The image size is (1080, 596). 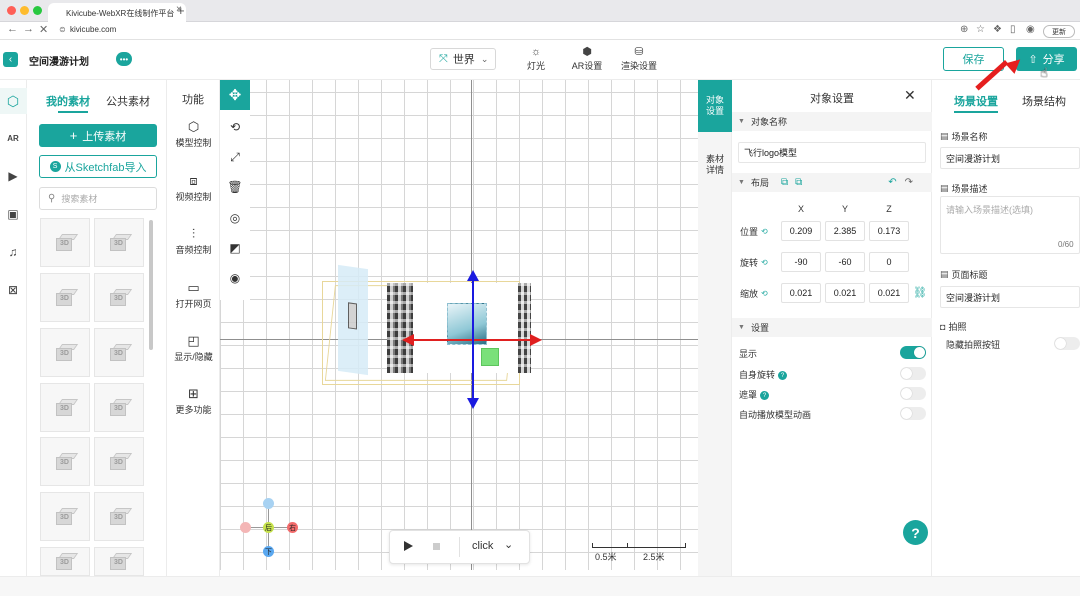 What do you see at coordinates (892, 182) in the screenshot?
I see `undo-icon: ↶` at bounding box center [892, 182].